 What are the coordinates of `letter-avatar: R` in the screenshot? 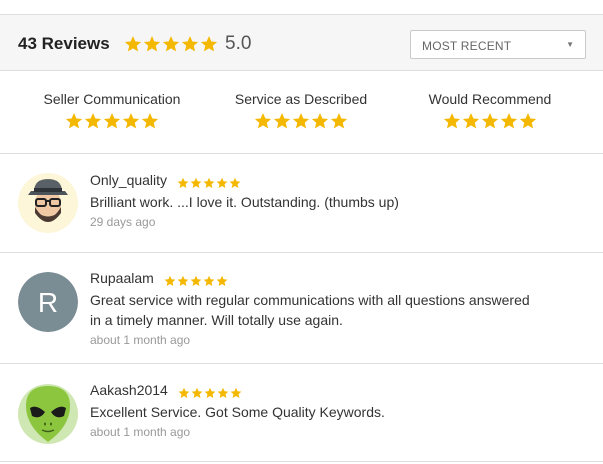 It's located at (48, 302).